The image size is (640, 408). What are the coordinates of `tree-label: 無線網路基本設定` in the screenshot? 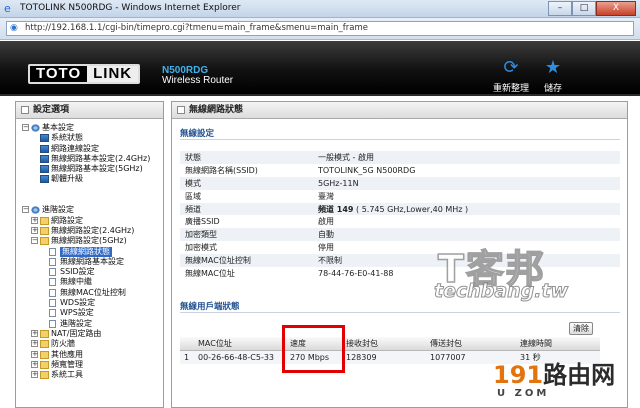 It's located at (92, 261).